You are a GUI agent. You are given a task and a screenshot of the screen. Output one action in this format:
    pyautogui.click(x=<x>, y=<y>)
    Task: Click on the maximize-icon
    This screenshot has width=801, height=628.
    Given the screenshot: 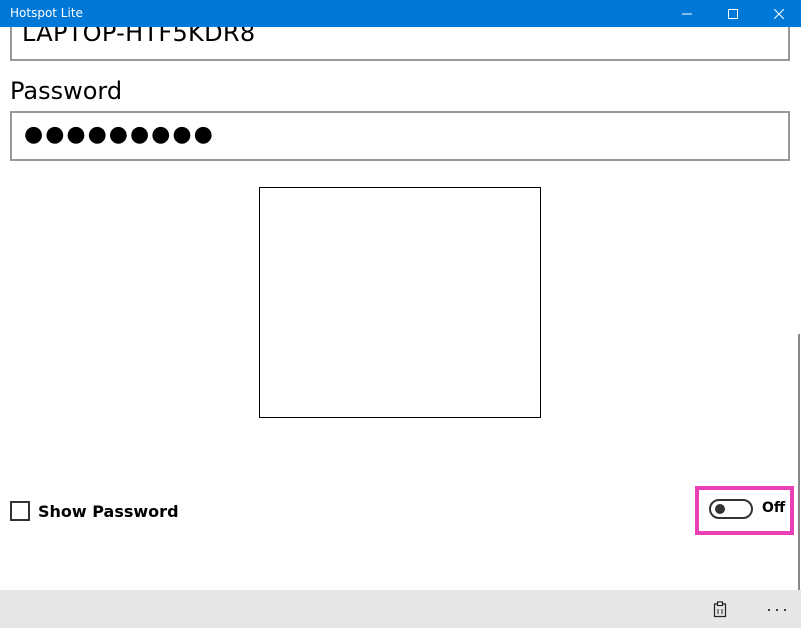 What is the action you would take?
    pyautogui.click(x=733, y=13)
    